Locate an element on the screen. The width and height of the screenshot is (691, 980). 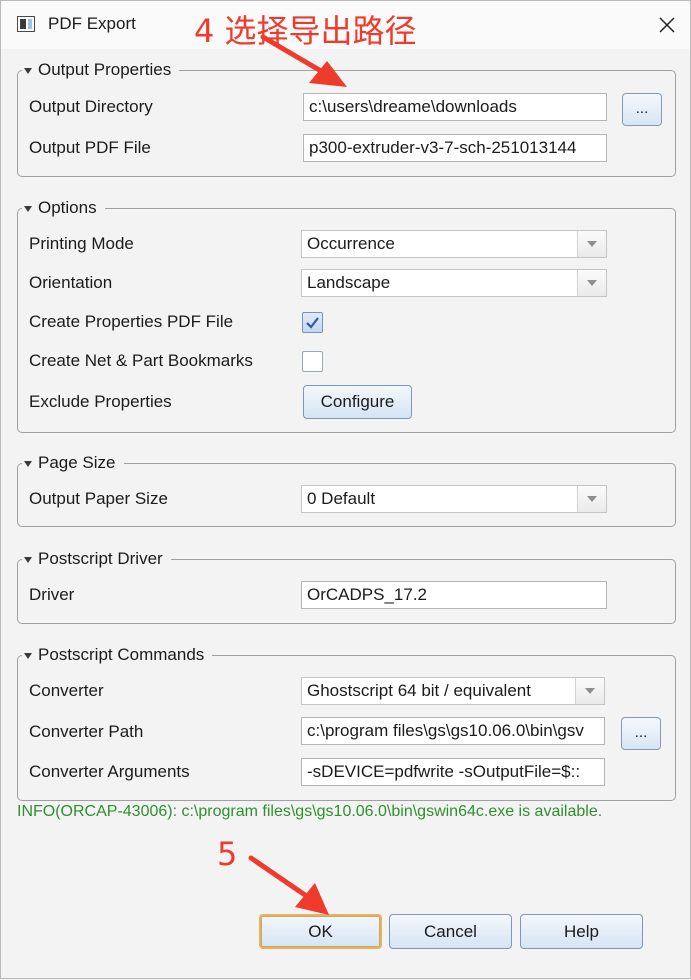
output-paper-size-label: Output Paper Size is located at coordinates (98, 498).